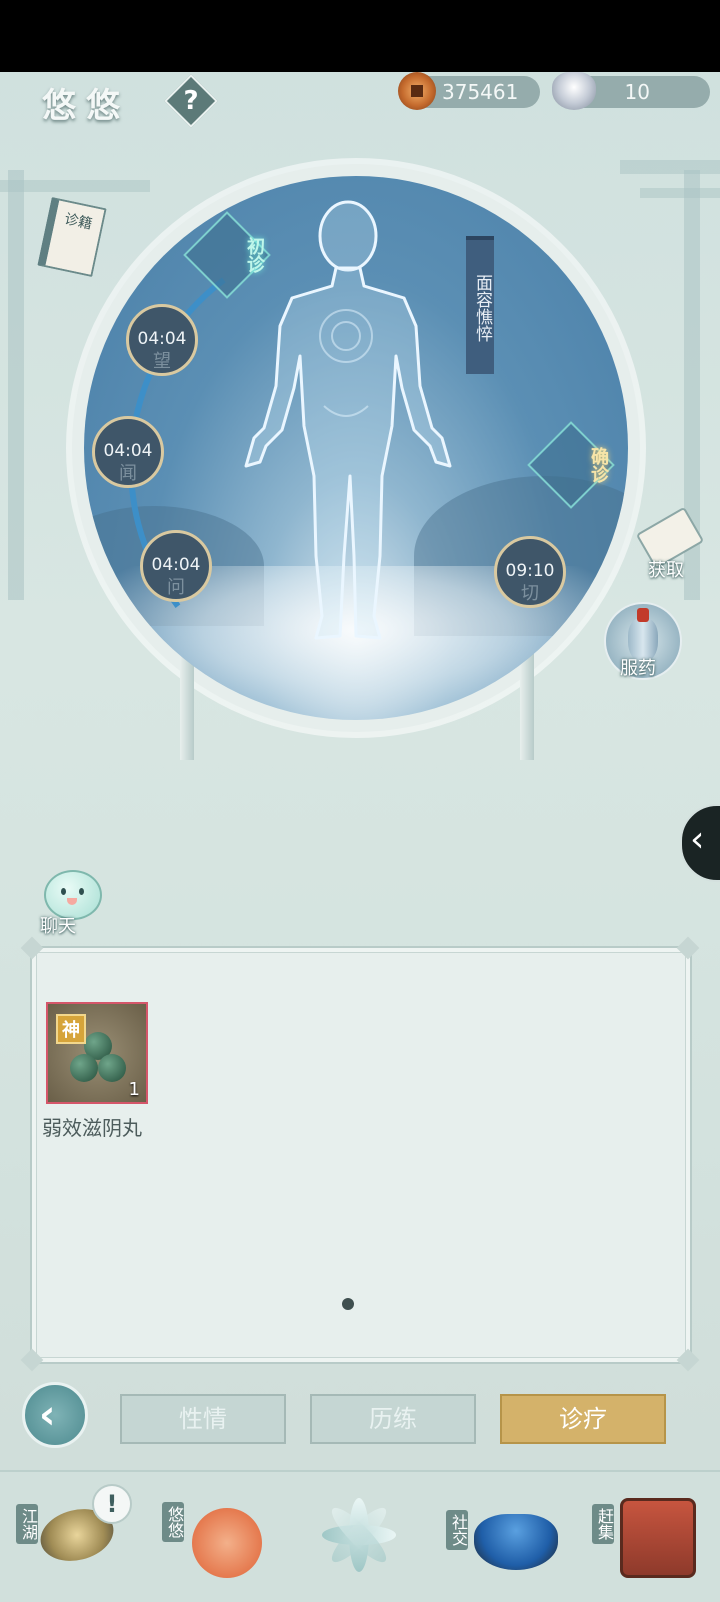  What do you see at coordinates (227, 1543) in the screenshot?
I see `crane-icon` at bounding box center [227, 1543].